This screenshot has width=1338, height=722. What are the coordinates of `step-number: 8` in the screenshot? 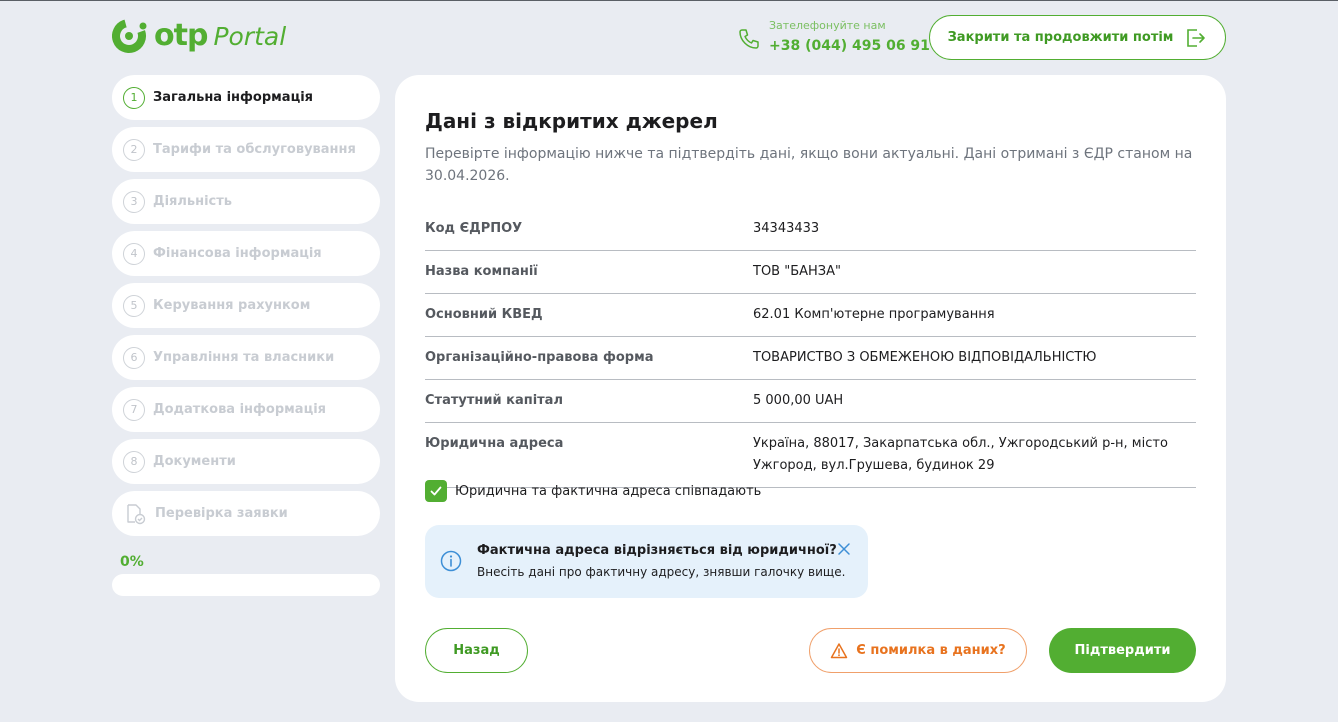 It's located at (134, 461).